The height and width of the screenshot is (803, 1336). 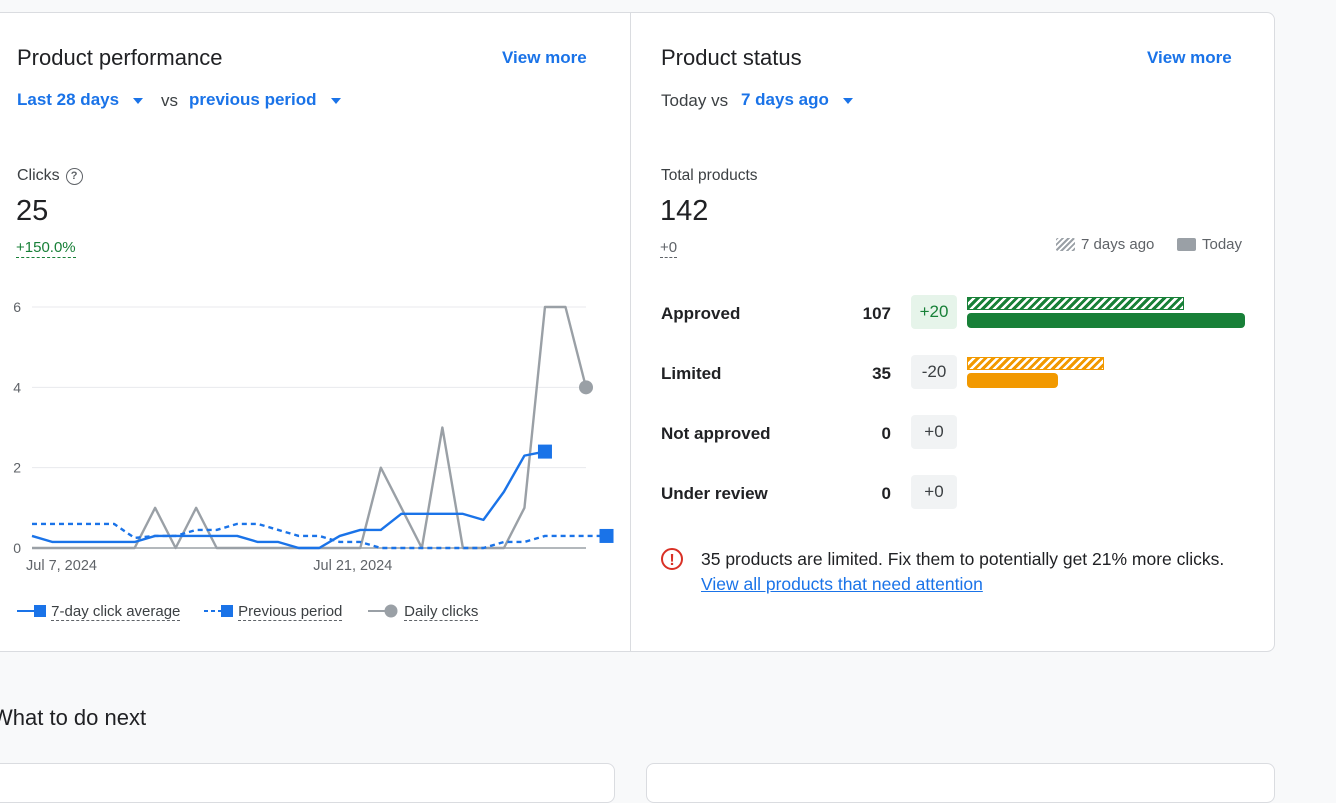 What do you see at coordinates (684, 211) in the screenshot?
I see `total-products-value: 142` at bounding box center [684, 211].